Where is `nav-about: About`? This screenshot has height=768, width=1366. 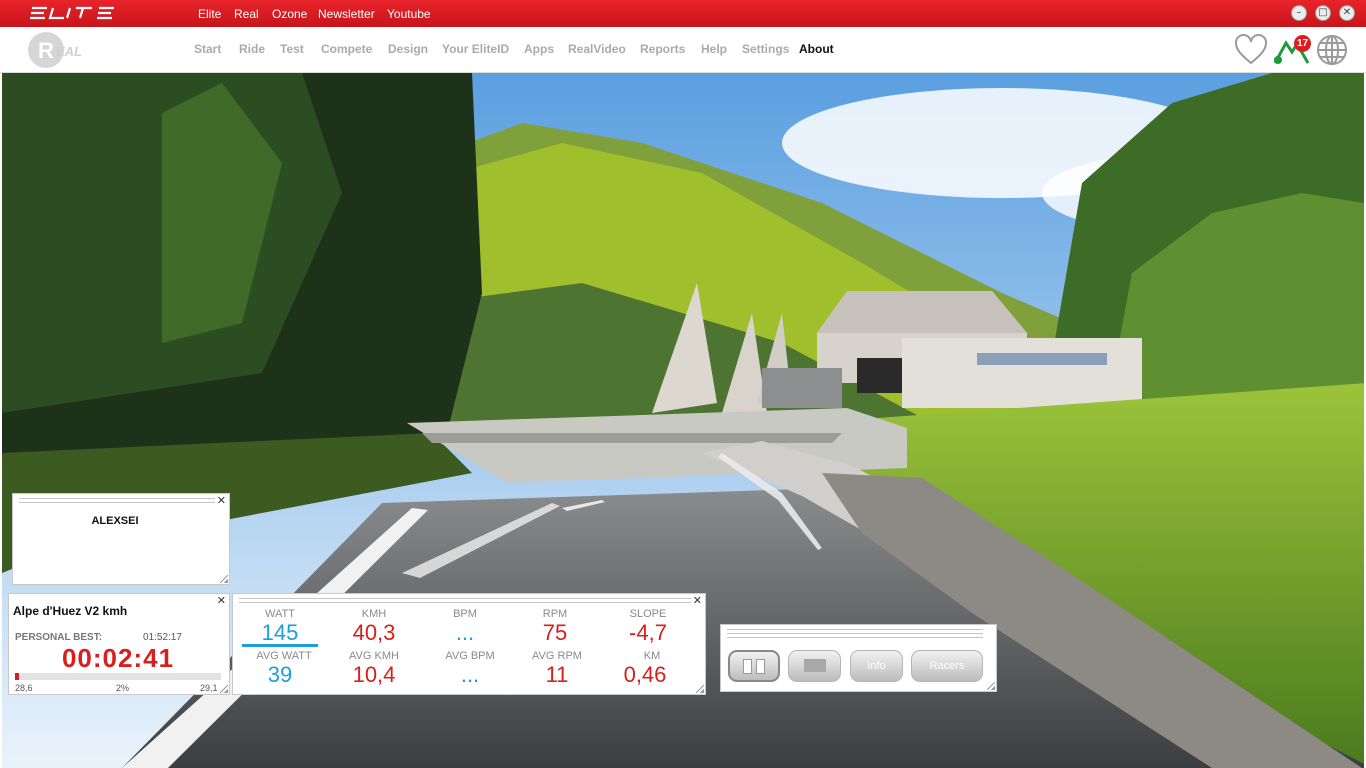
nav-about: About is located at coordinates (816, 49).